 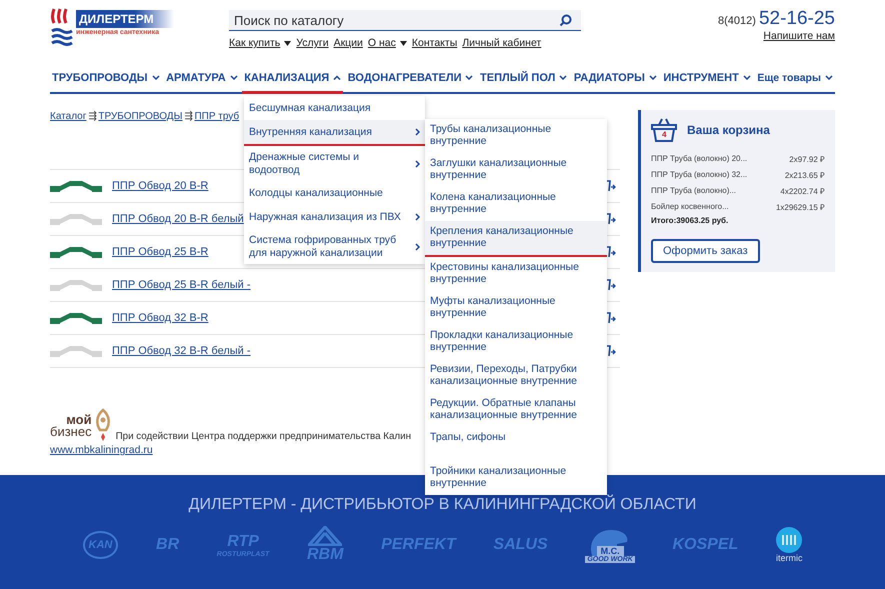 I want to click on phone-code: 8(4012), so click(x=737, y=21).